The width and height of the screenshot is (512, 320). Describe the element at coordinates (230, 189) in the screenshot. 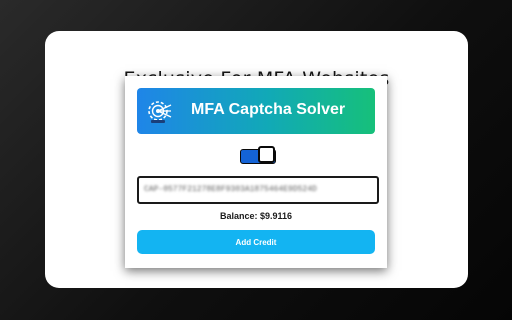

I see `api-key-value: CAP-0577F21278E8F9303A1875464E9D524D` at that location.